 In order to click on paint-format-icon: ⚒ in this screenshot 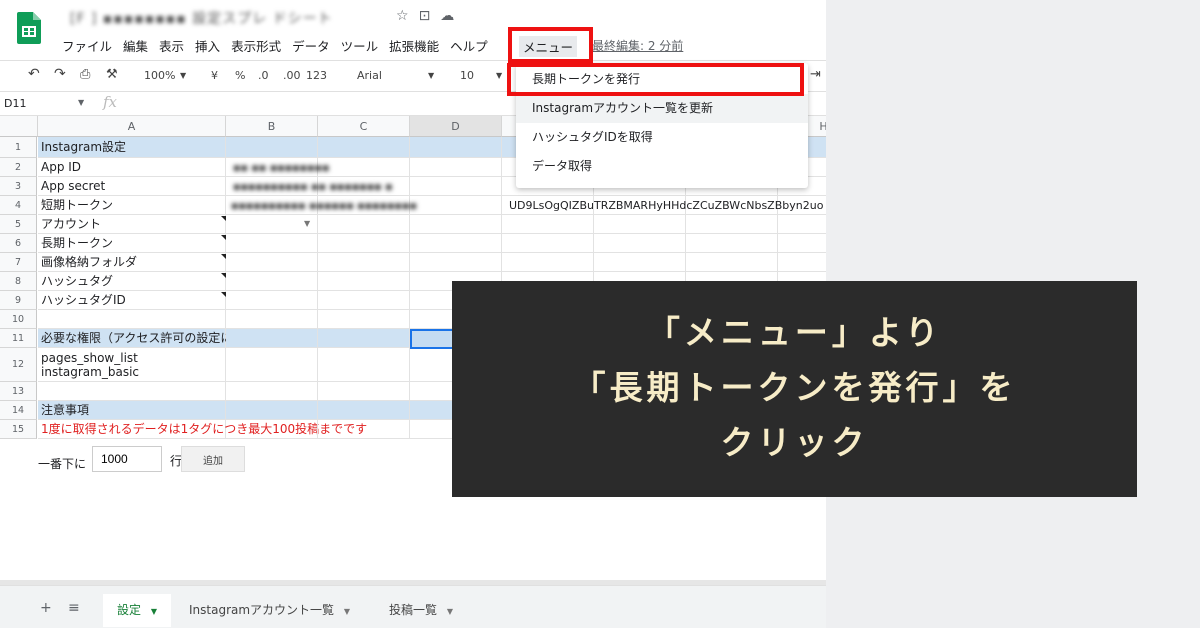, I will do `click(112, 74)`.